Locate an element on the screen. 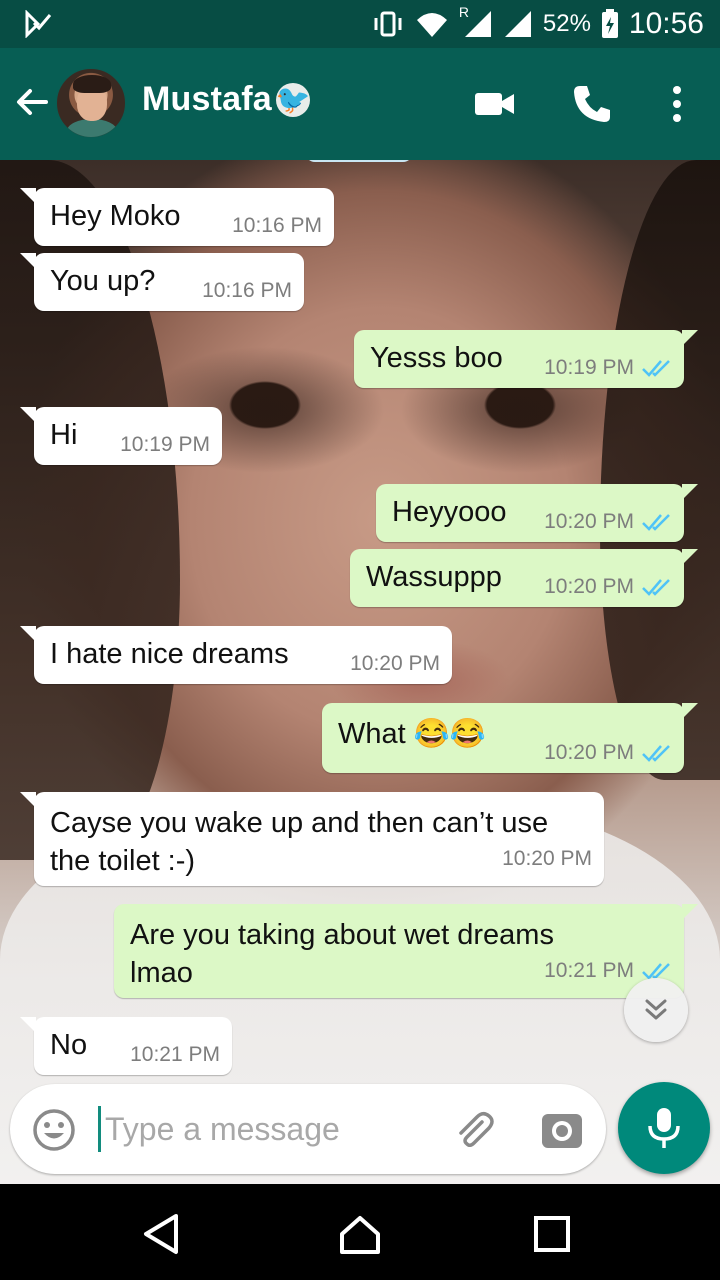  wallpaper-hair-right is located at coordinates (660, 470).